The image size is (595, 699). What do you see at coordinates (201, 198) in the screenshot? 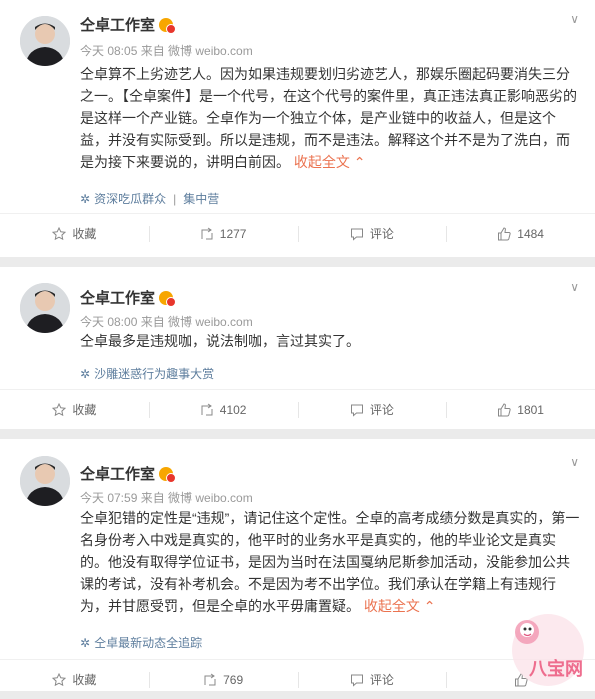
I see `topic-label-2: 集中营` at bounding box center [201, 198].